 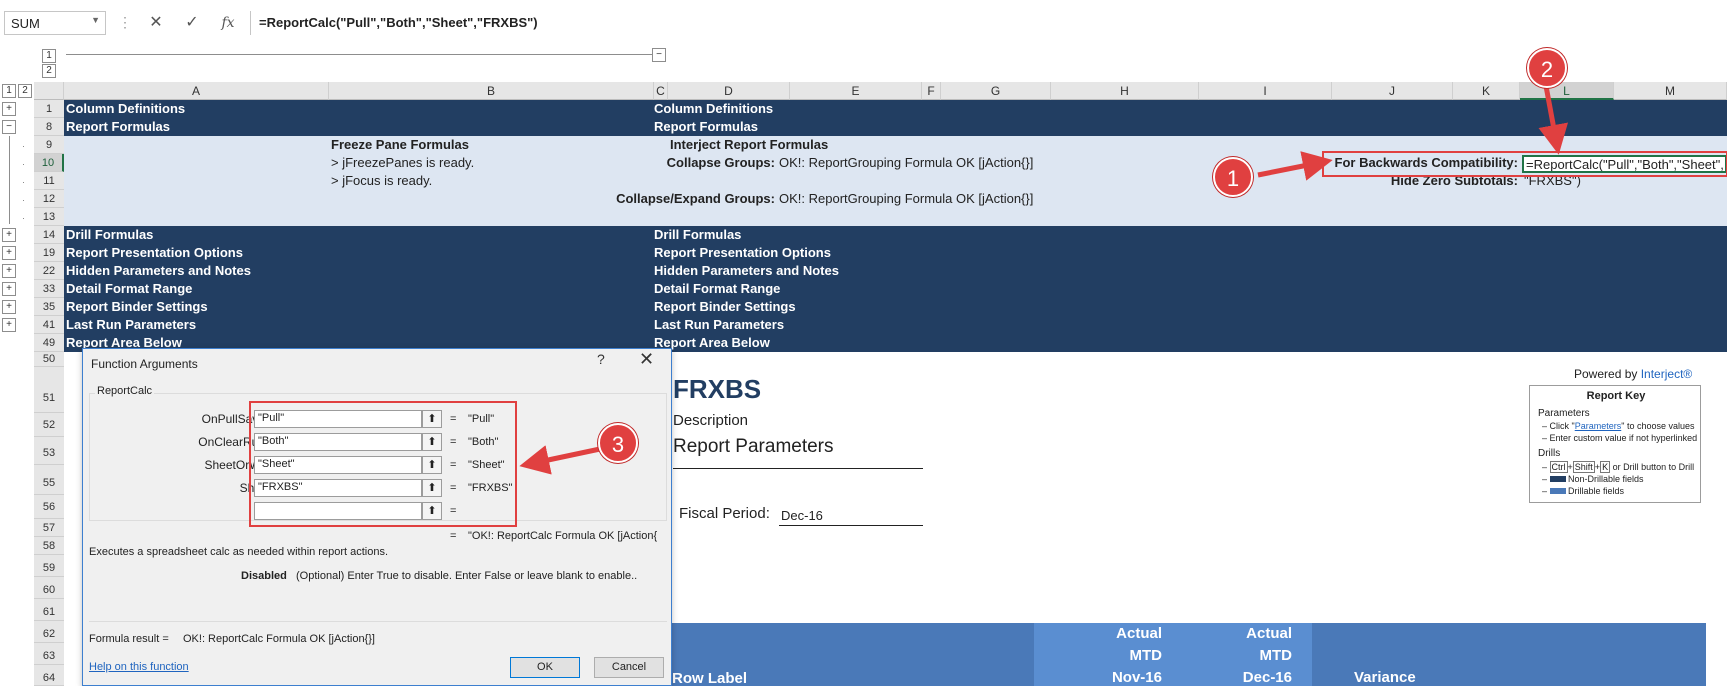 What do you see at coordinates (618, 443) in the screenshot?
I see `annotation-marker-3: 3` at bounding box center [618, 443].